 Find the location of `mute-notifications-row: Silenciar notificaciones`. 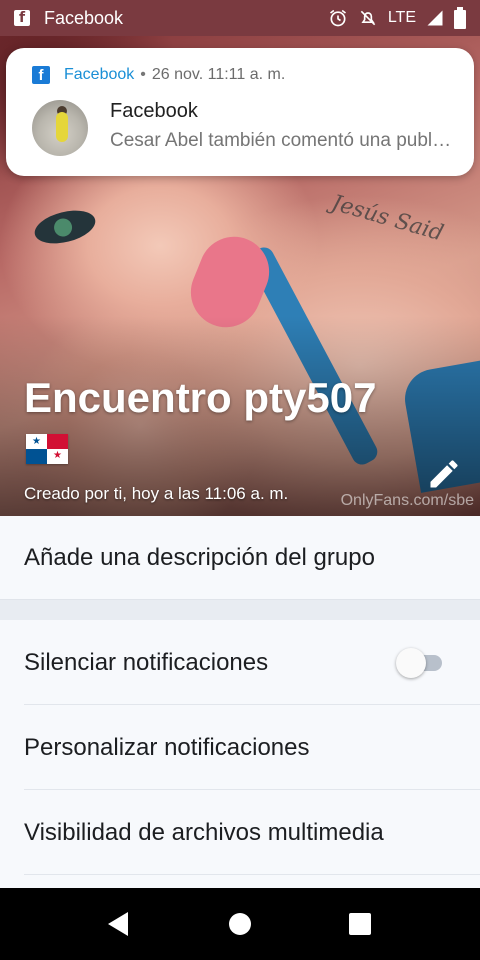

mute-notifications-row: Silenciar notificaciones is located at coordinates (240, 662).